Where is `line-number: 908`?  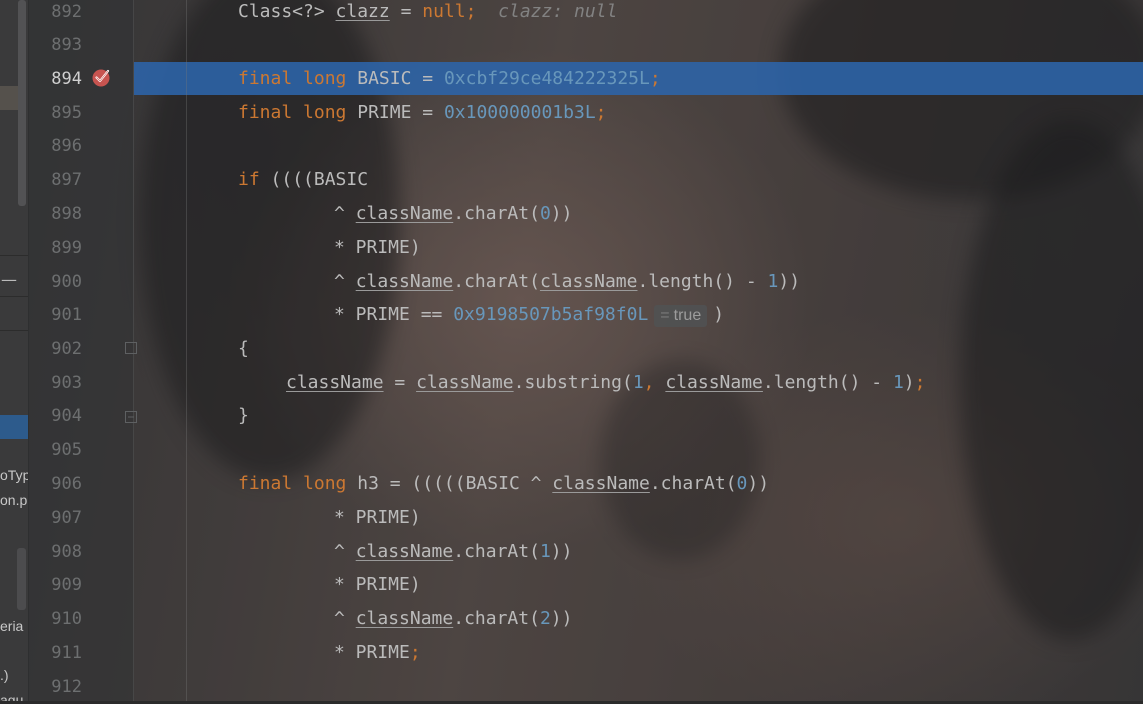
line-number: 908 is located at coordinates (66, 552).